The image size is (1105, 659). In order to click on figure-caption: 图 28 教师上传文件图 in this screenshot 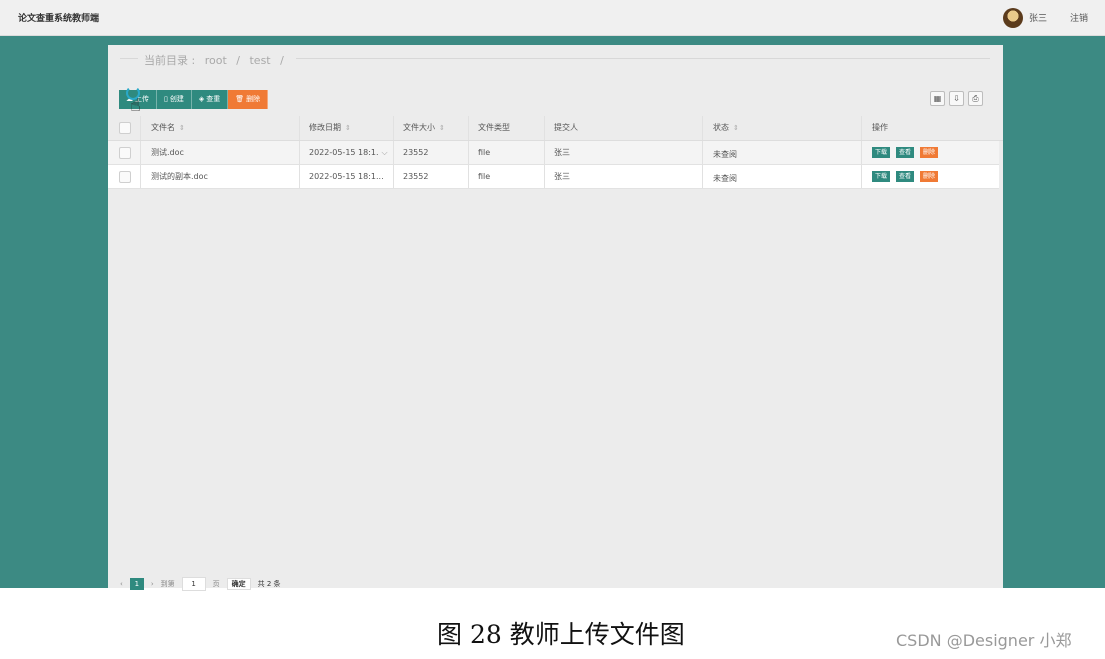, I will do `click(561, 634)`.